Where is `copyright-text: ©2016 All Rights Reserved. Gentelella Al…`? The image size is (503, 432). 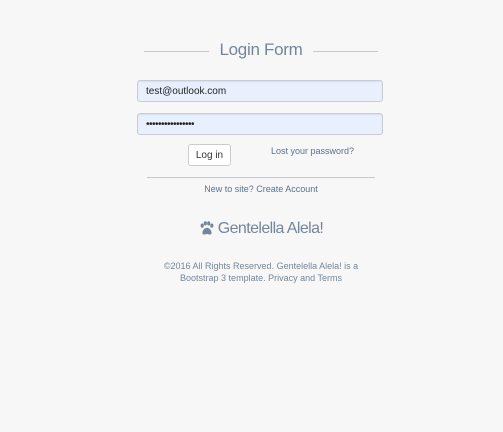
copyright-text: ©2016 All Rights Reserved. Gentelella Al… is located at coordinates (261, 272).